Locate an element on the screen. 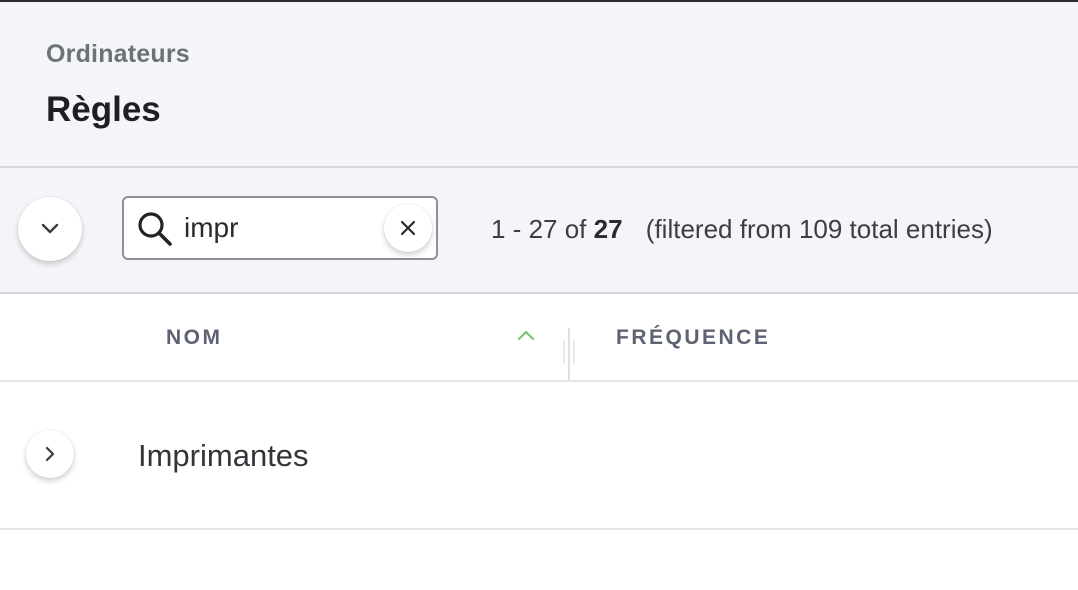 This screenshot has width=1078, height=590. pagination-range: 1 - 27 of is located at coordinates (539, 229).